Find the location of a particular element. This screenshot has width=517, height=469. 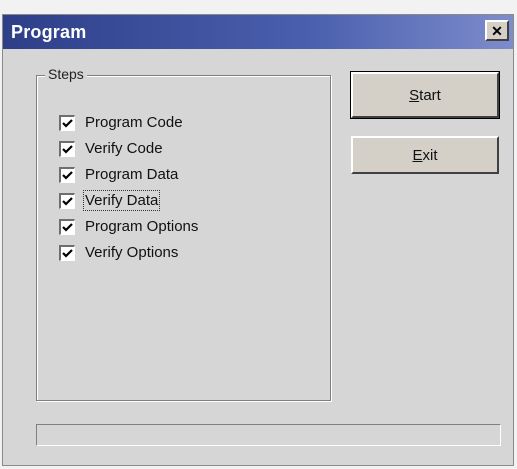

title-bar: Program ✕ is located at coordinates (258, 32).